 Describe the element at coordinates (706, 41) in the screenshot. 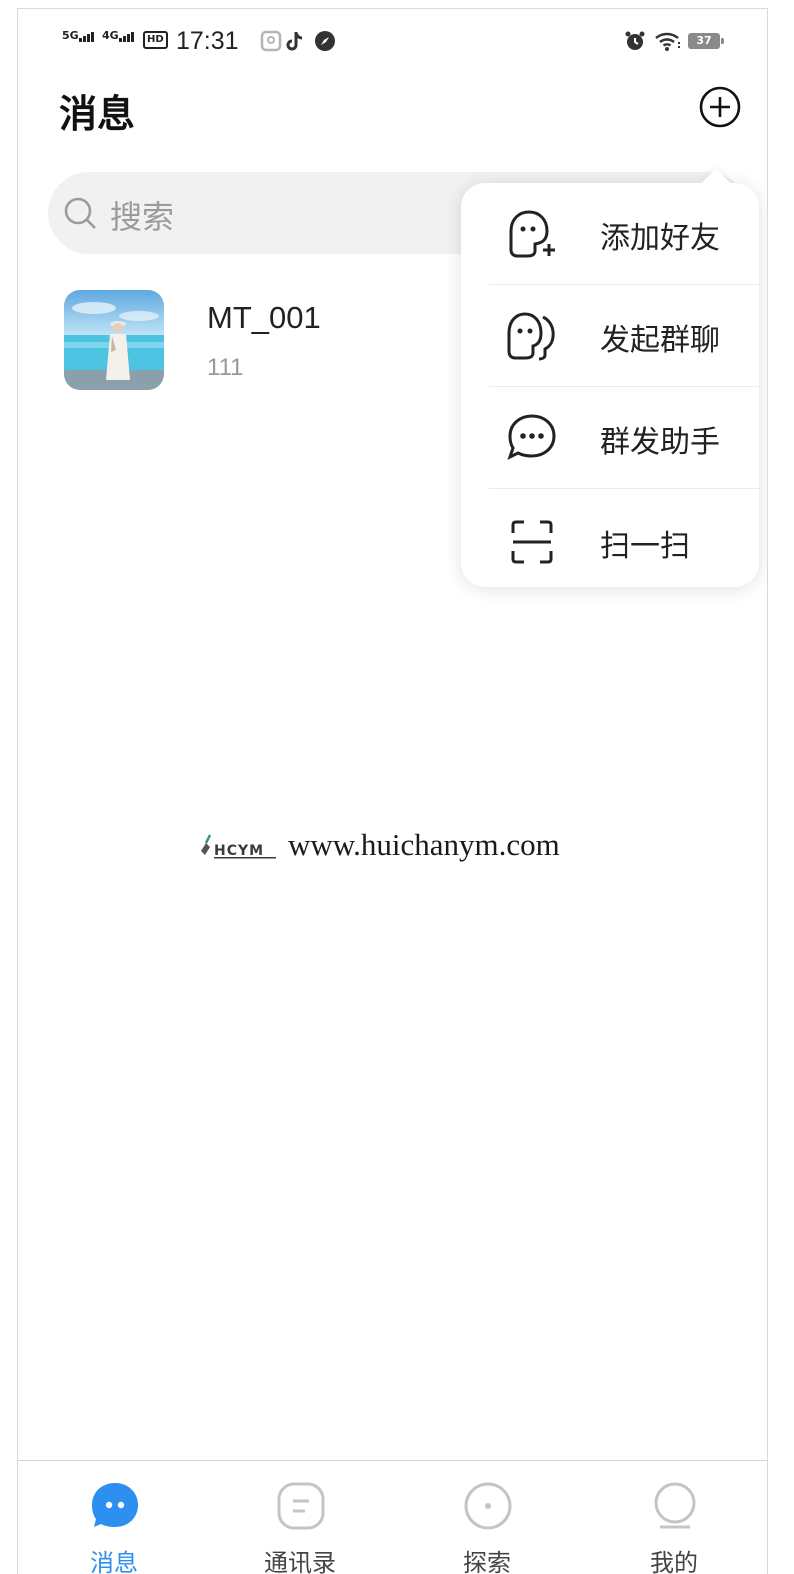

I see `battery-indicator: 37` at that location.